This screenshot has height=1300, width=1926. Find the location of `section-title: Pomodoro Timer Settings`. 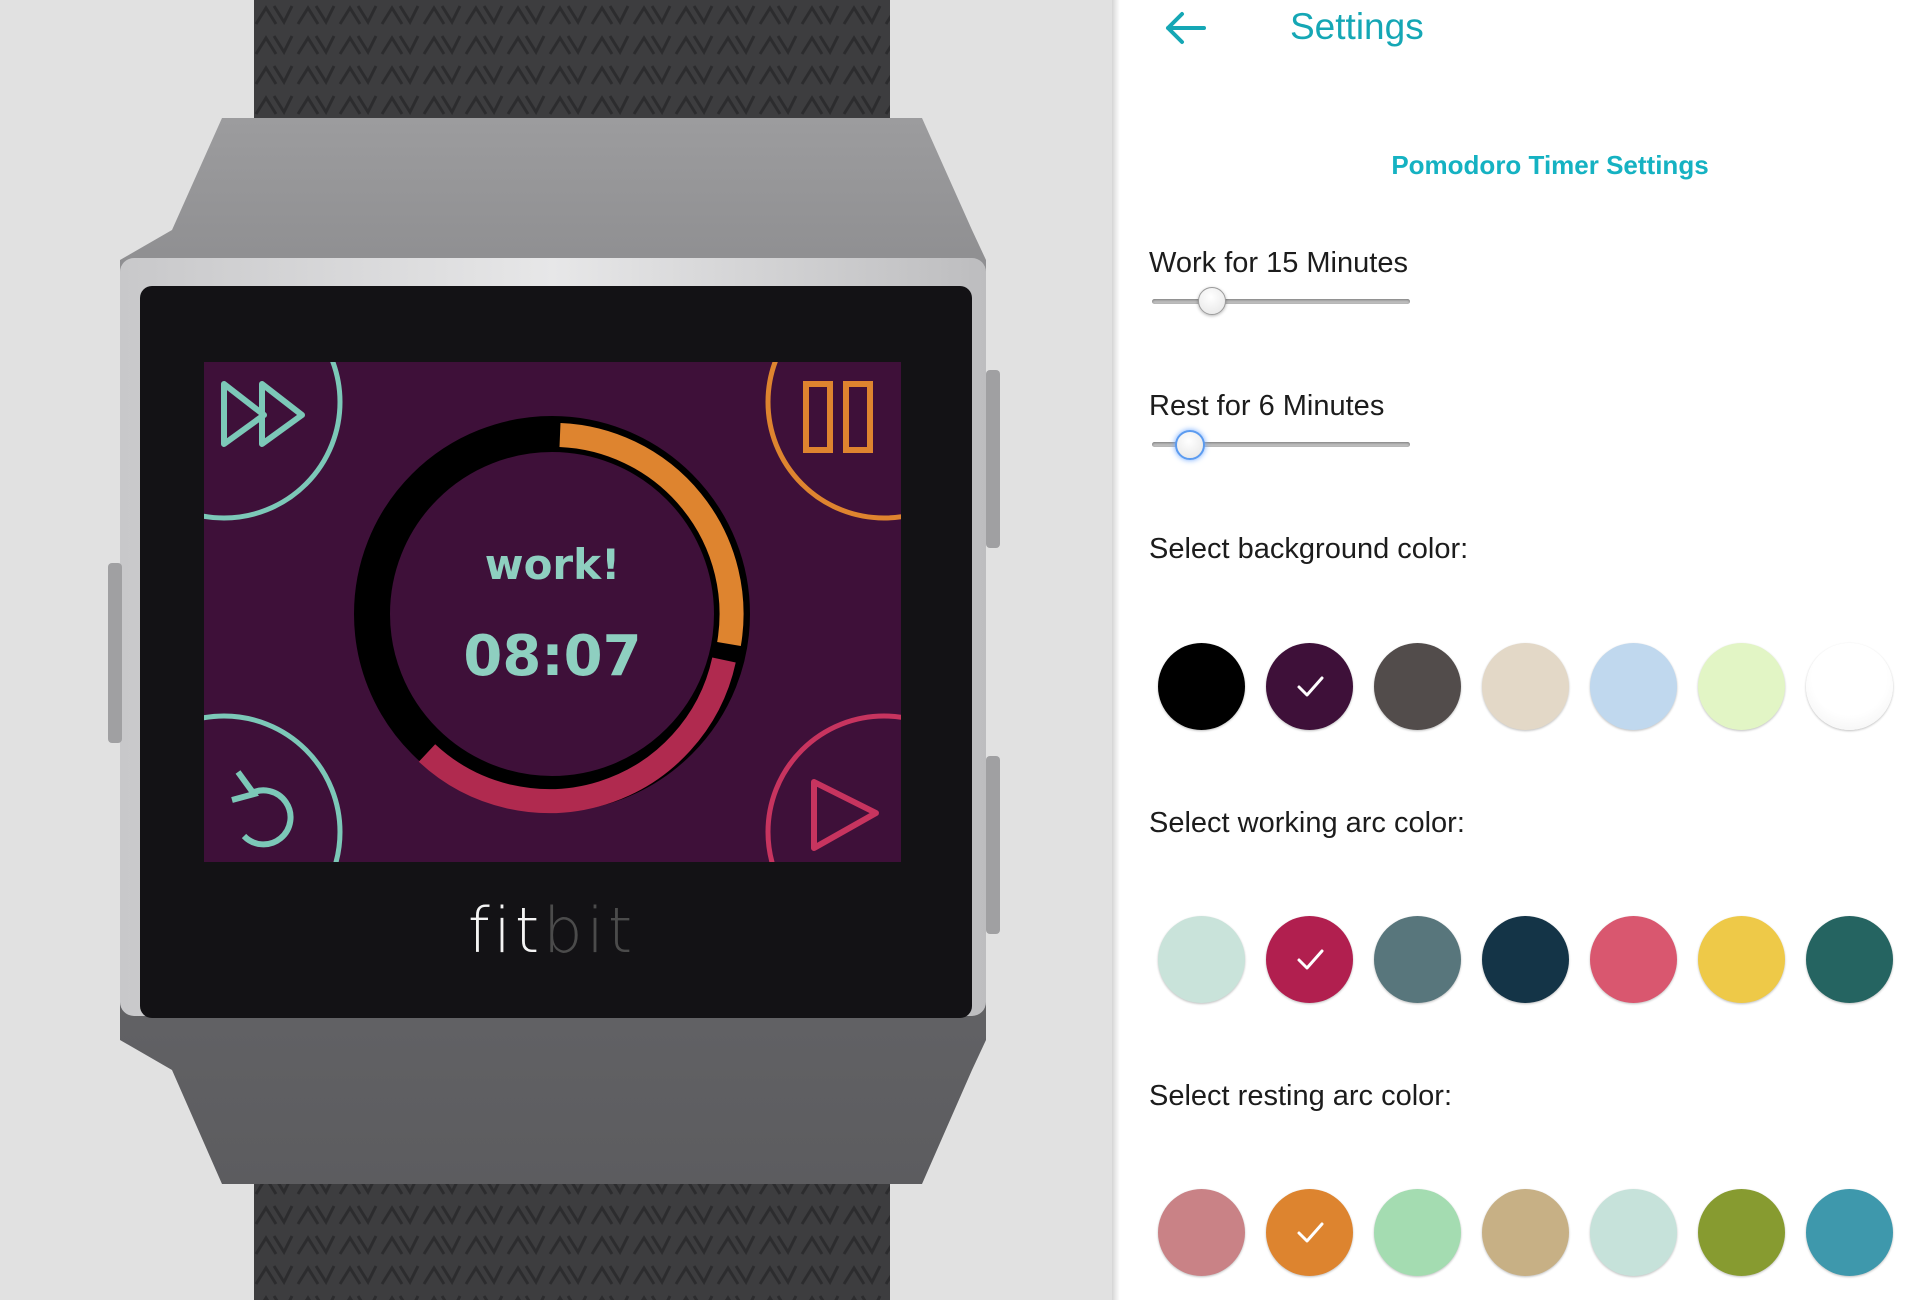

section-title: Pomodoro Timer Settings is located at coordinates (1550, 165).